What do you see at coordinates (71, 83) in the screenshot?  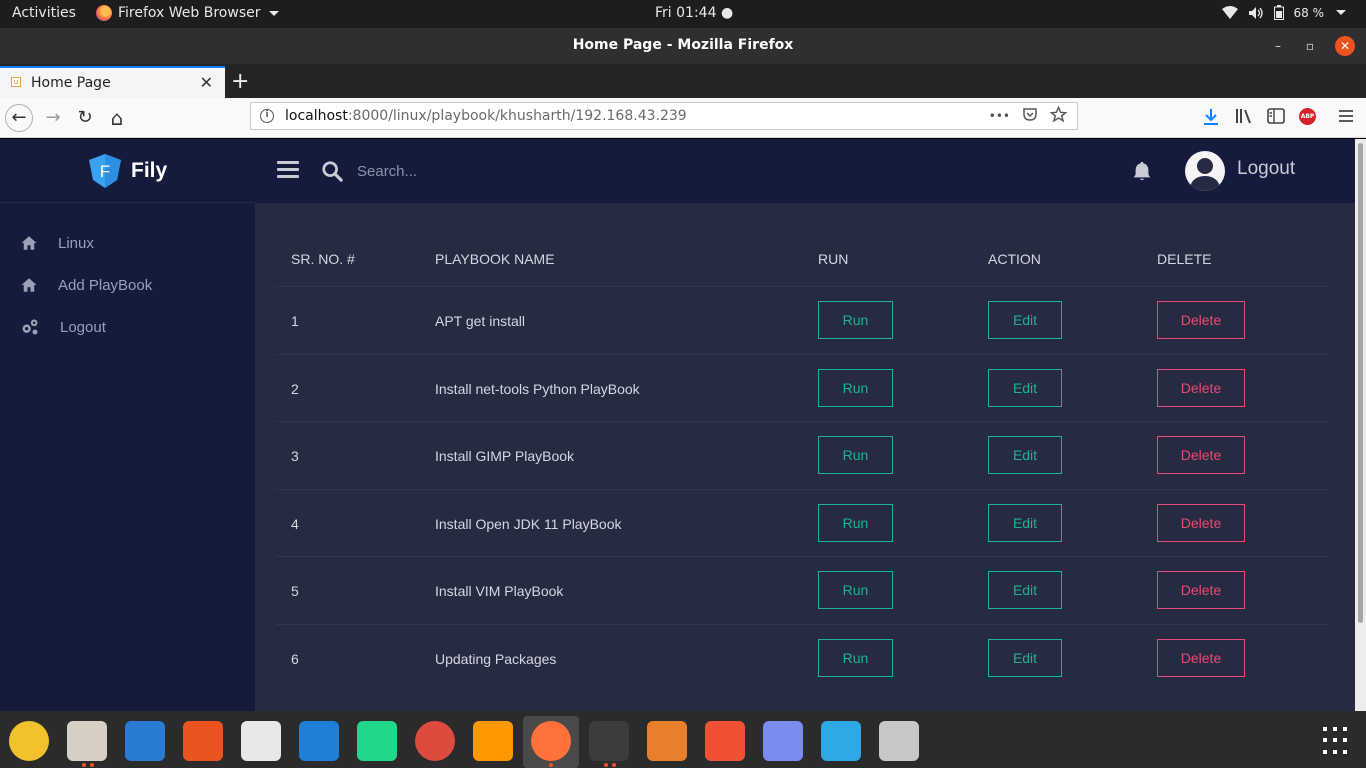 I see `tab-label: Home Page` at bounding box center [71, 83].